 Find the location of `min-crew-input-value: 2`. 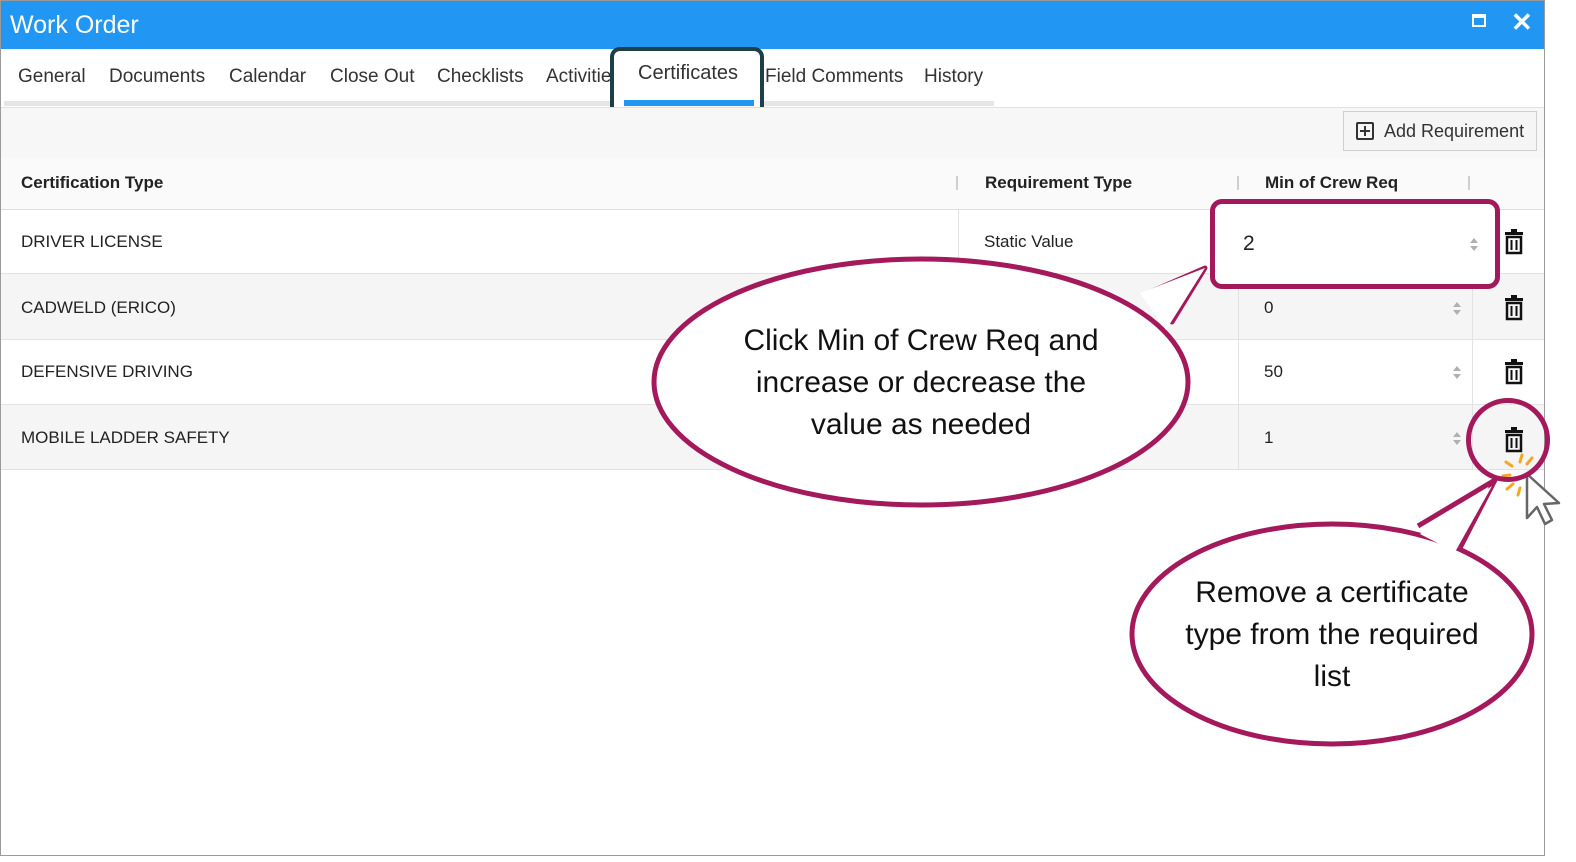

min-crew-input-value: 2 is located at coordinates (1249, 244).